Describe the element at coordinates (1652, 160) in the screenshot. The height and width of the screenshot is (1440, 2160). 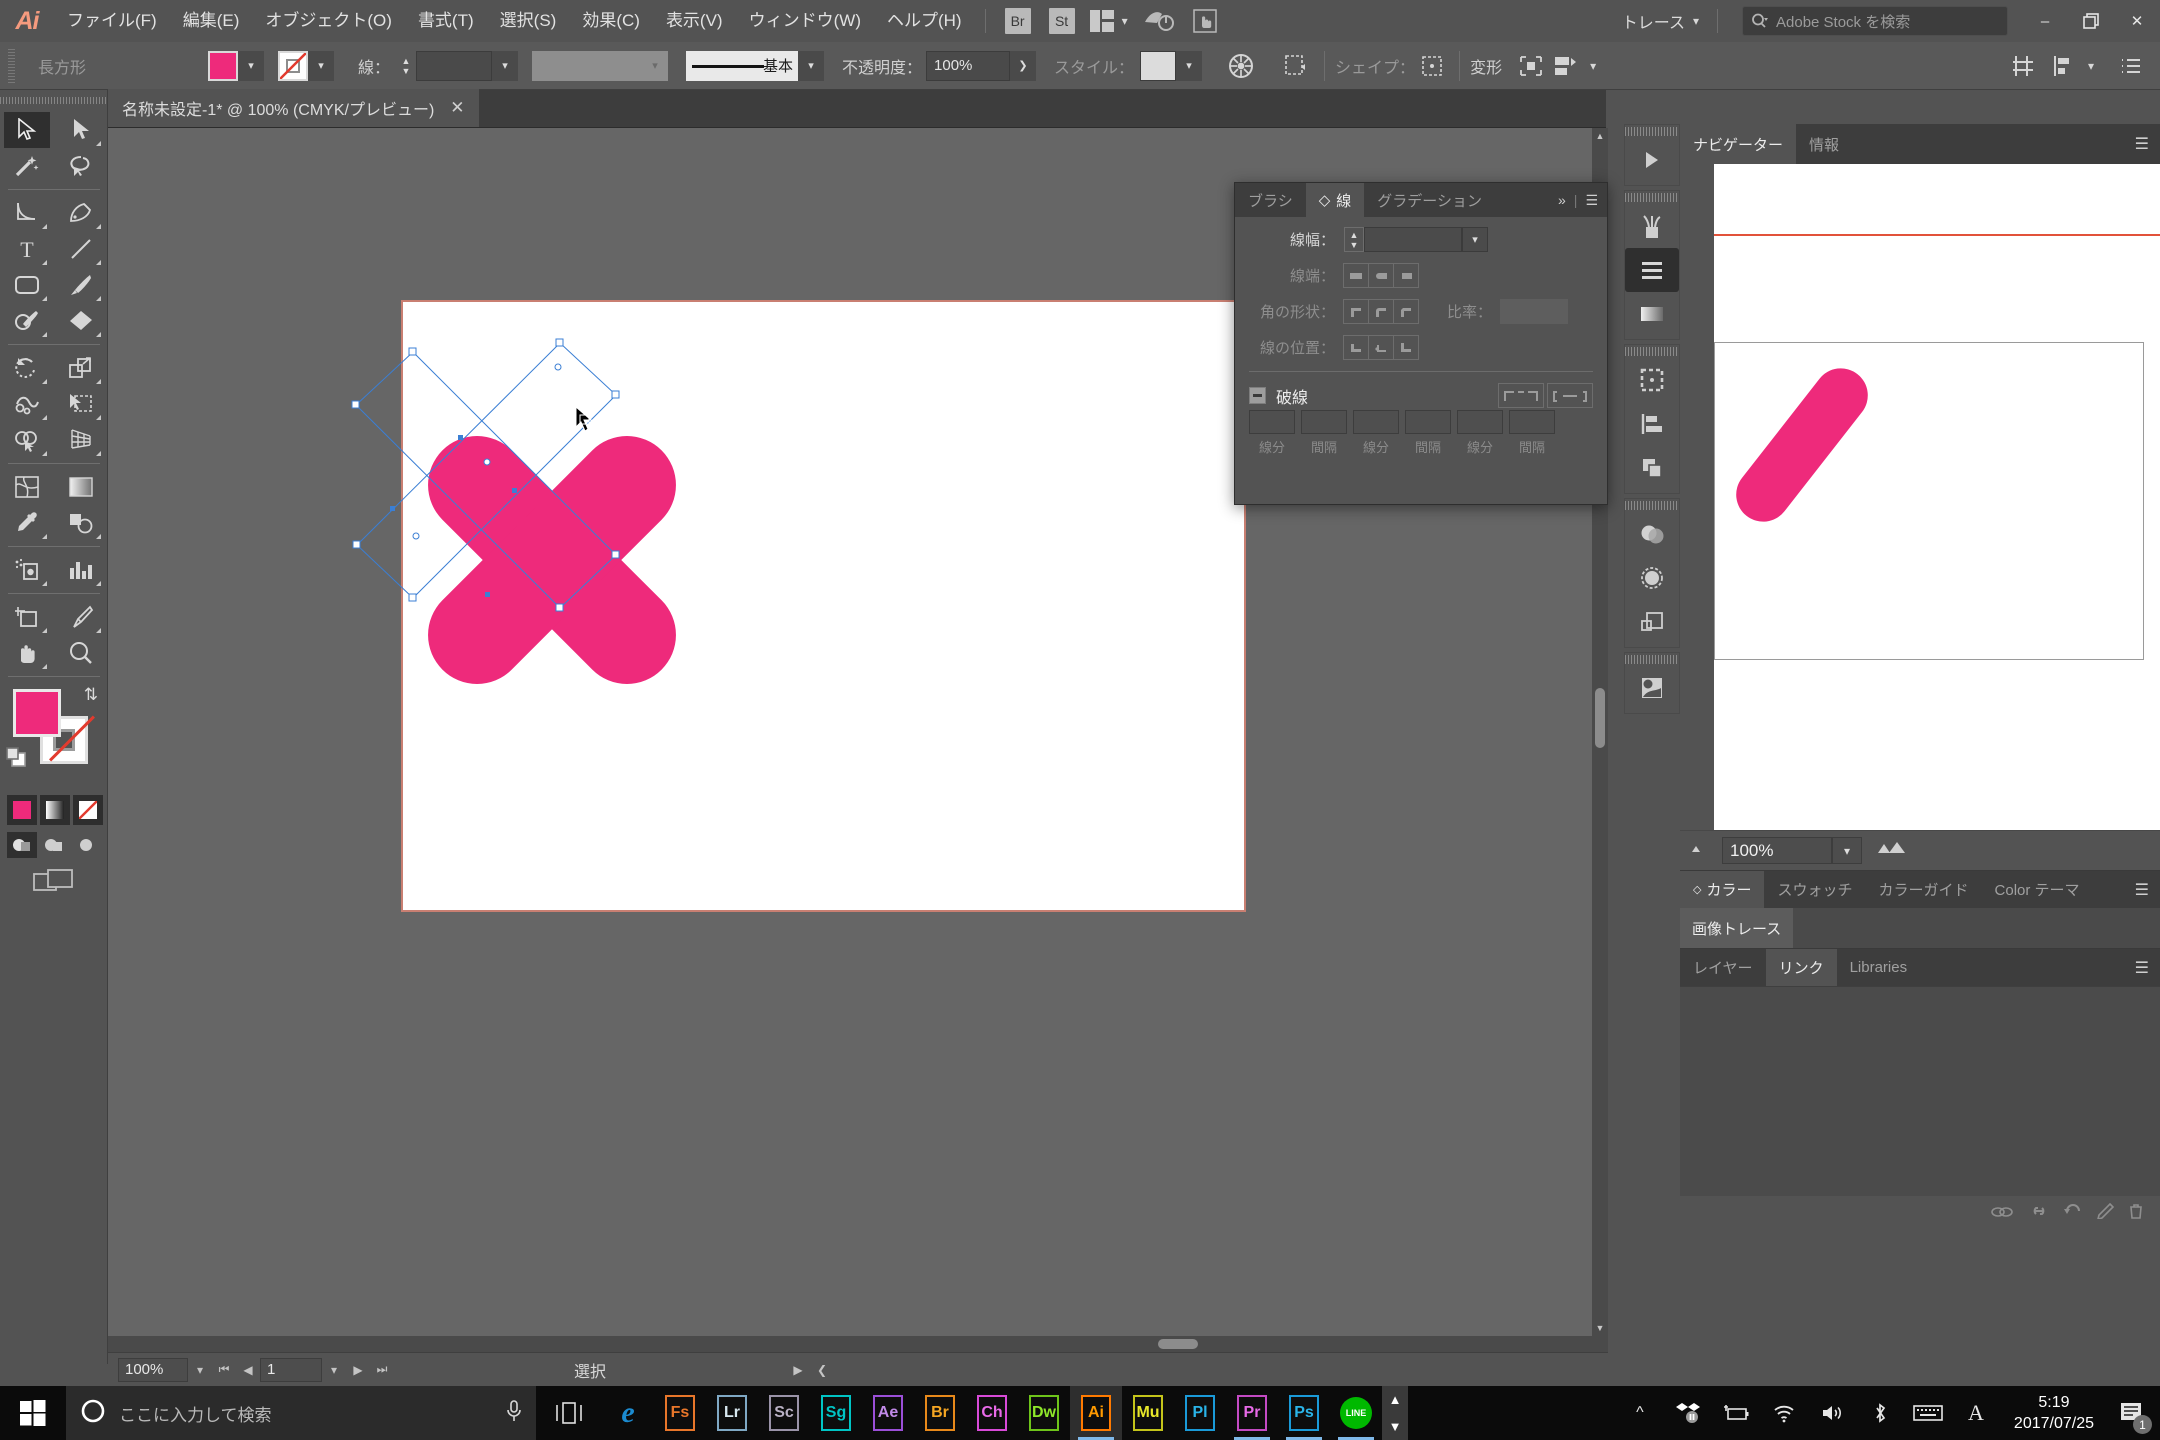
I see `expand-panels-icon` at that location.